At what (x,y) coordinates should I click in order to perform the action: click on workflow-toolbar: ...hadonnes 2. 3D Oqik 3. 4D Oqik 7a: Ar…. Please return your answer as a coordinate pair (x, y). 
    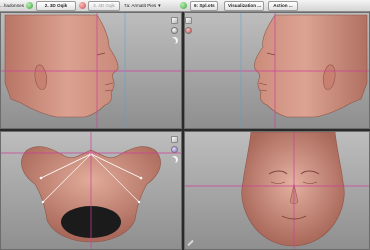
    Looking at the image, I should click on (185, 6).